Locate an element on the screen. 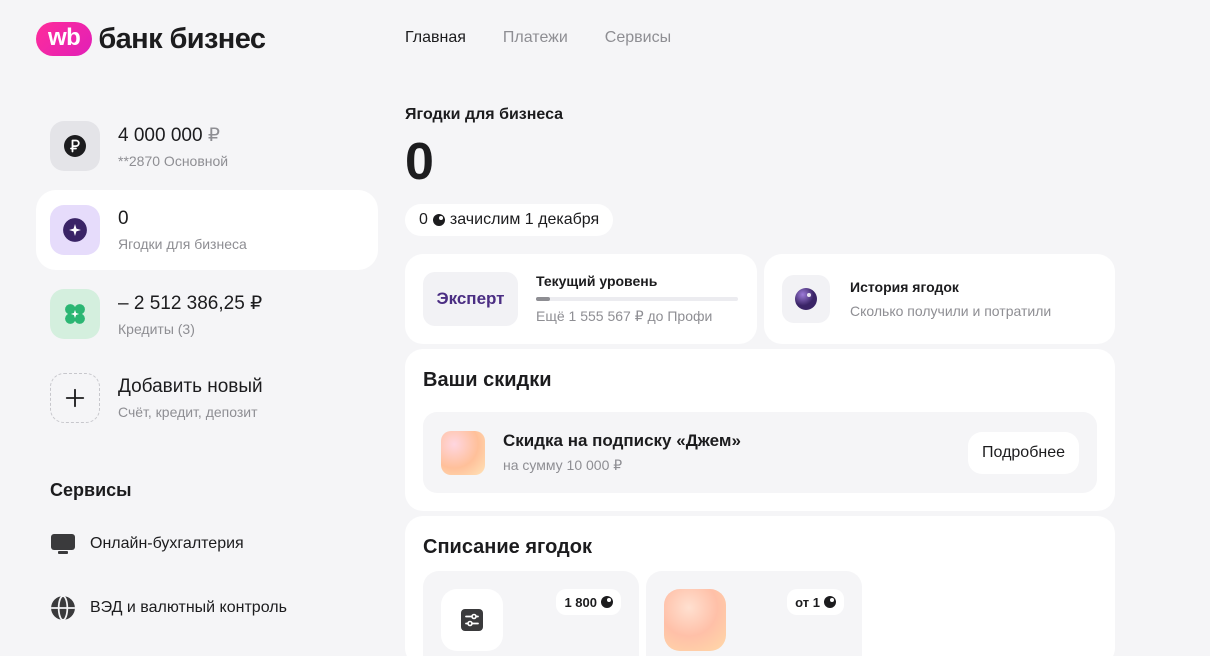 The width and height of the screenshot is (1210, 656). history-title: История ягодок is located at coordinates (904, 287).